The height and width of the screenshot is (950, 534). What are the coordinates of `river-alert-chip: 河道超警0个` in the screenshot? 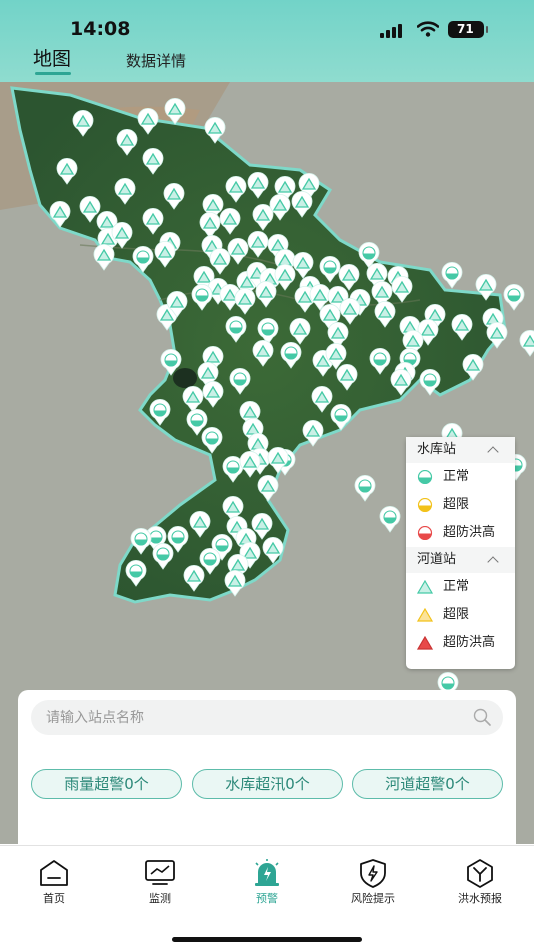 It's located at (427, 784).